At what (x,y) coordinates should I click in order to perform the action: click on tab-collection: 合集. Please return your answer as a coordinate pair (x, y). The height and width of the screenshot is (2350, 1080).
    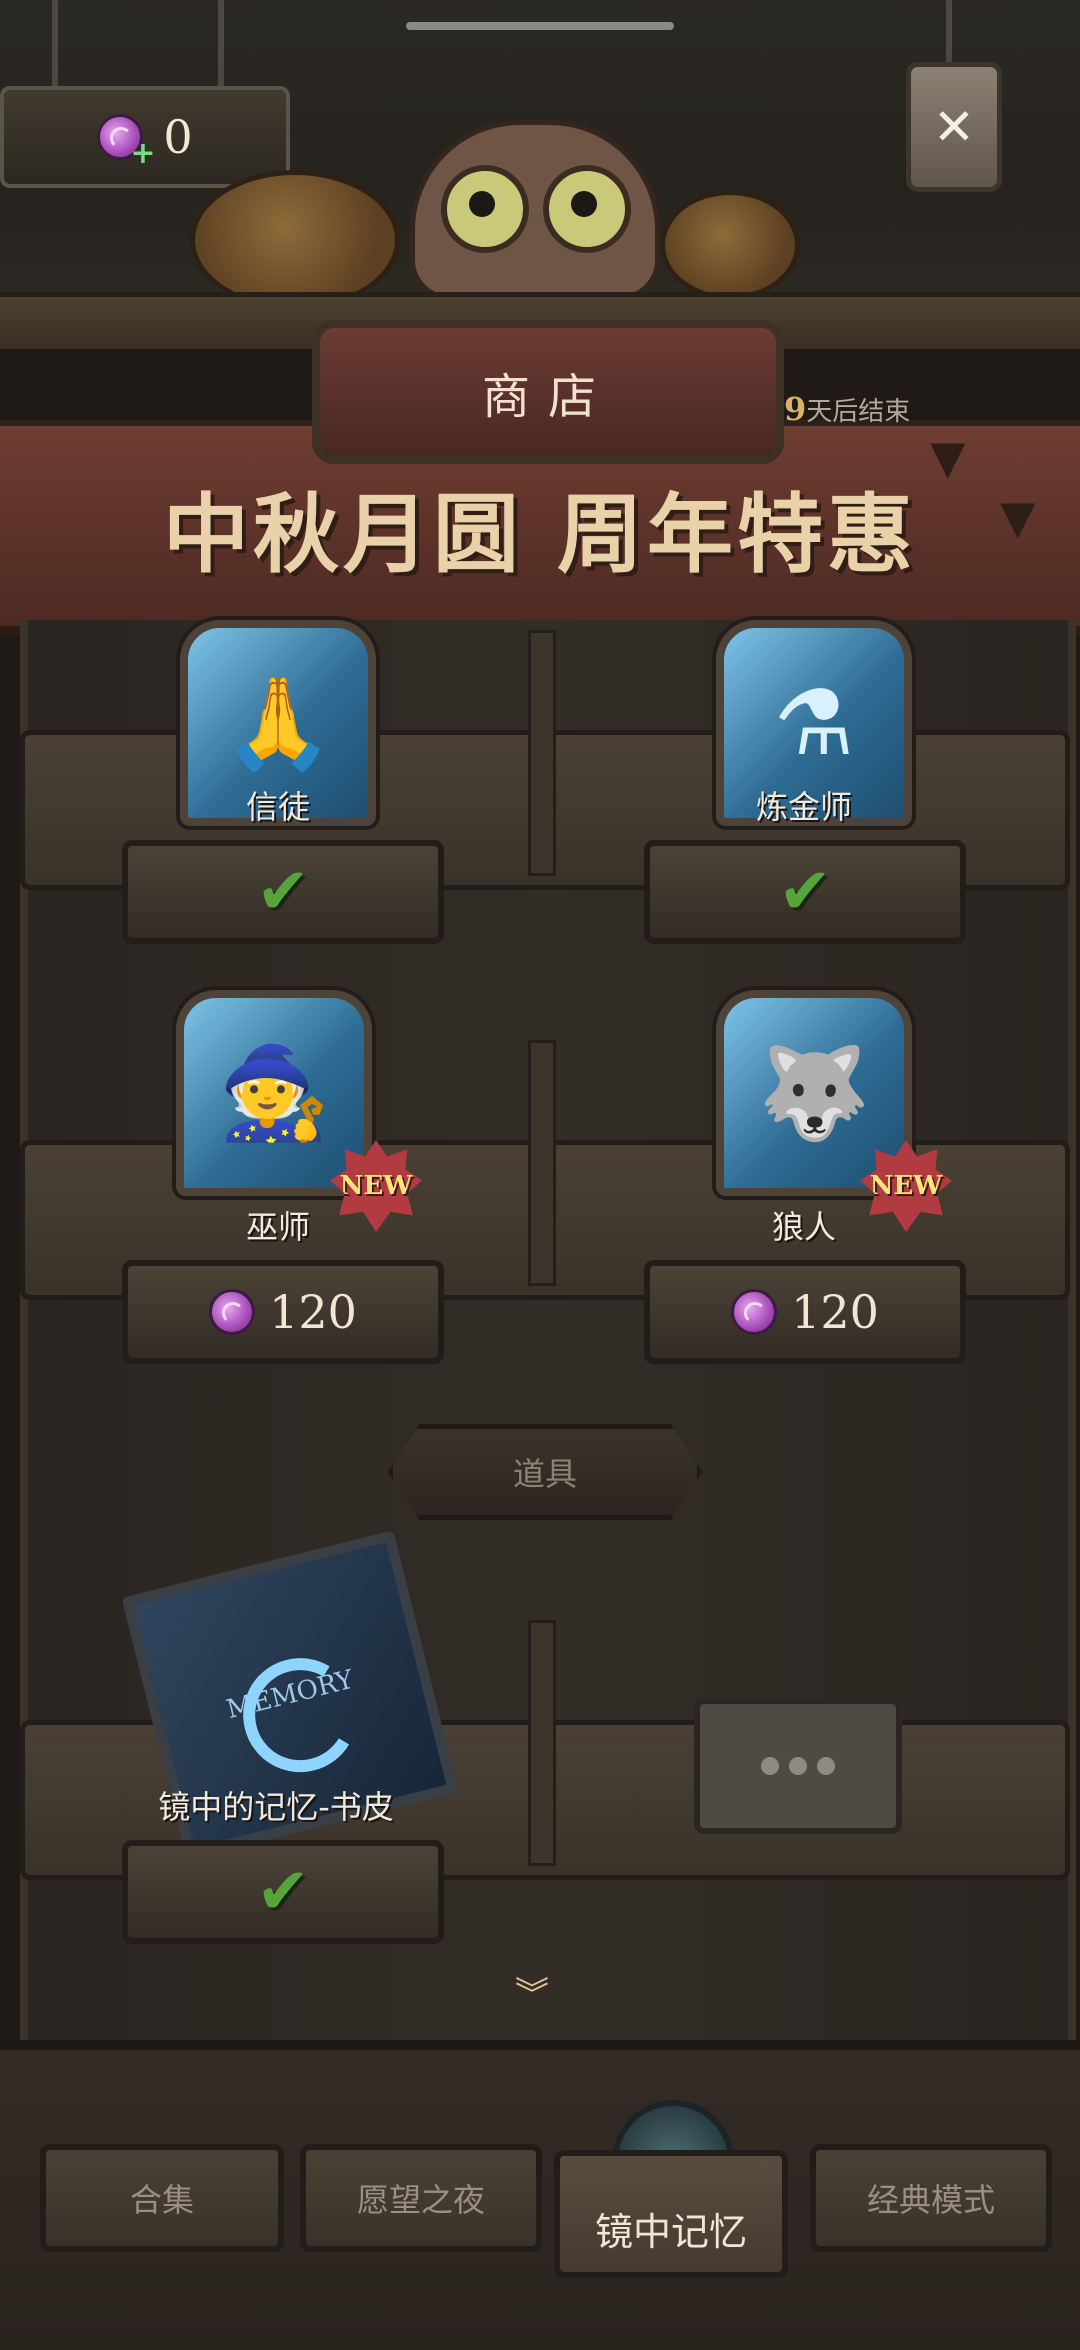
    Looking at the image, I should click on (162, 2198).